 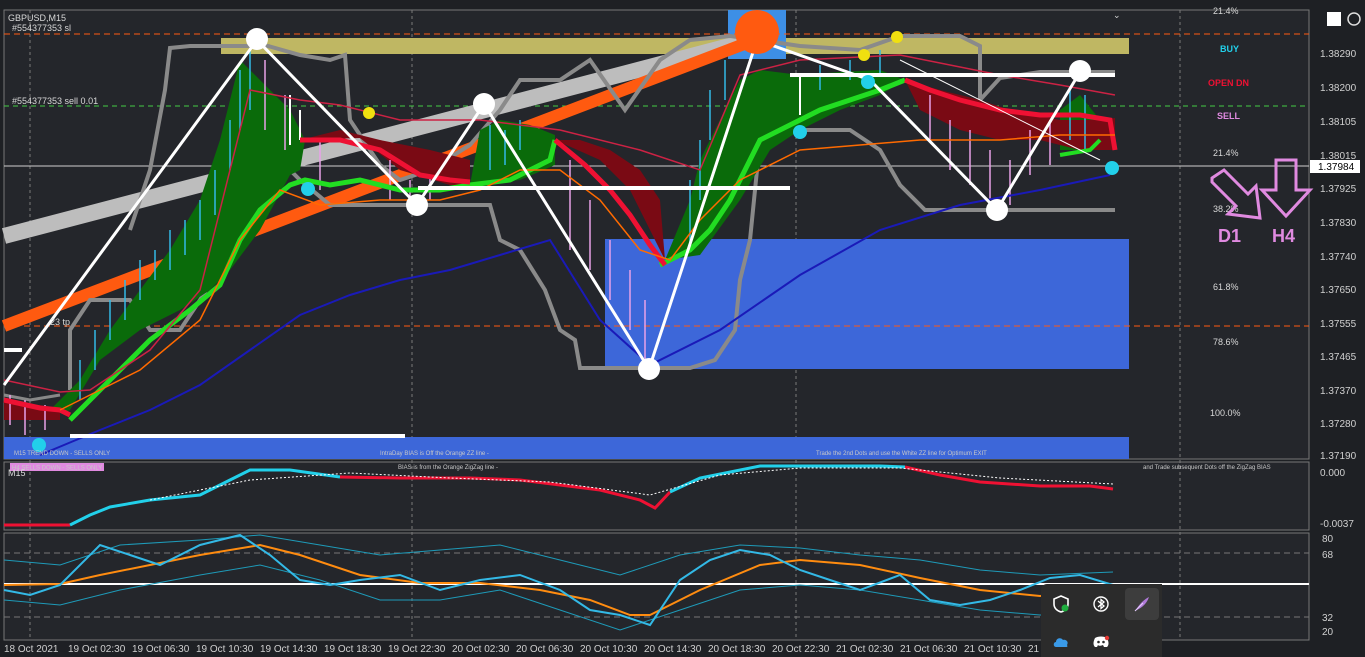 What do you see at coordinates (1061, 604) in the screenshot?
I see `shield-icon` at bounding box center [1061, 604].